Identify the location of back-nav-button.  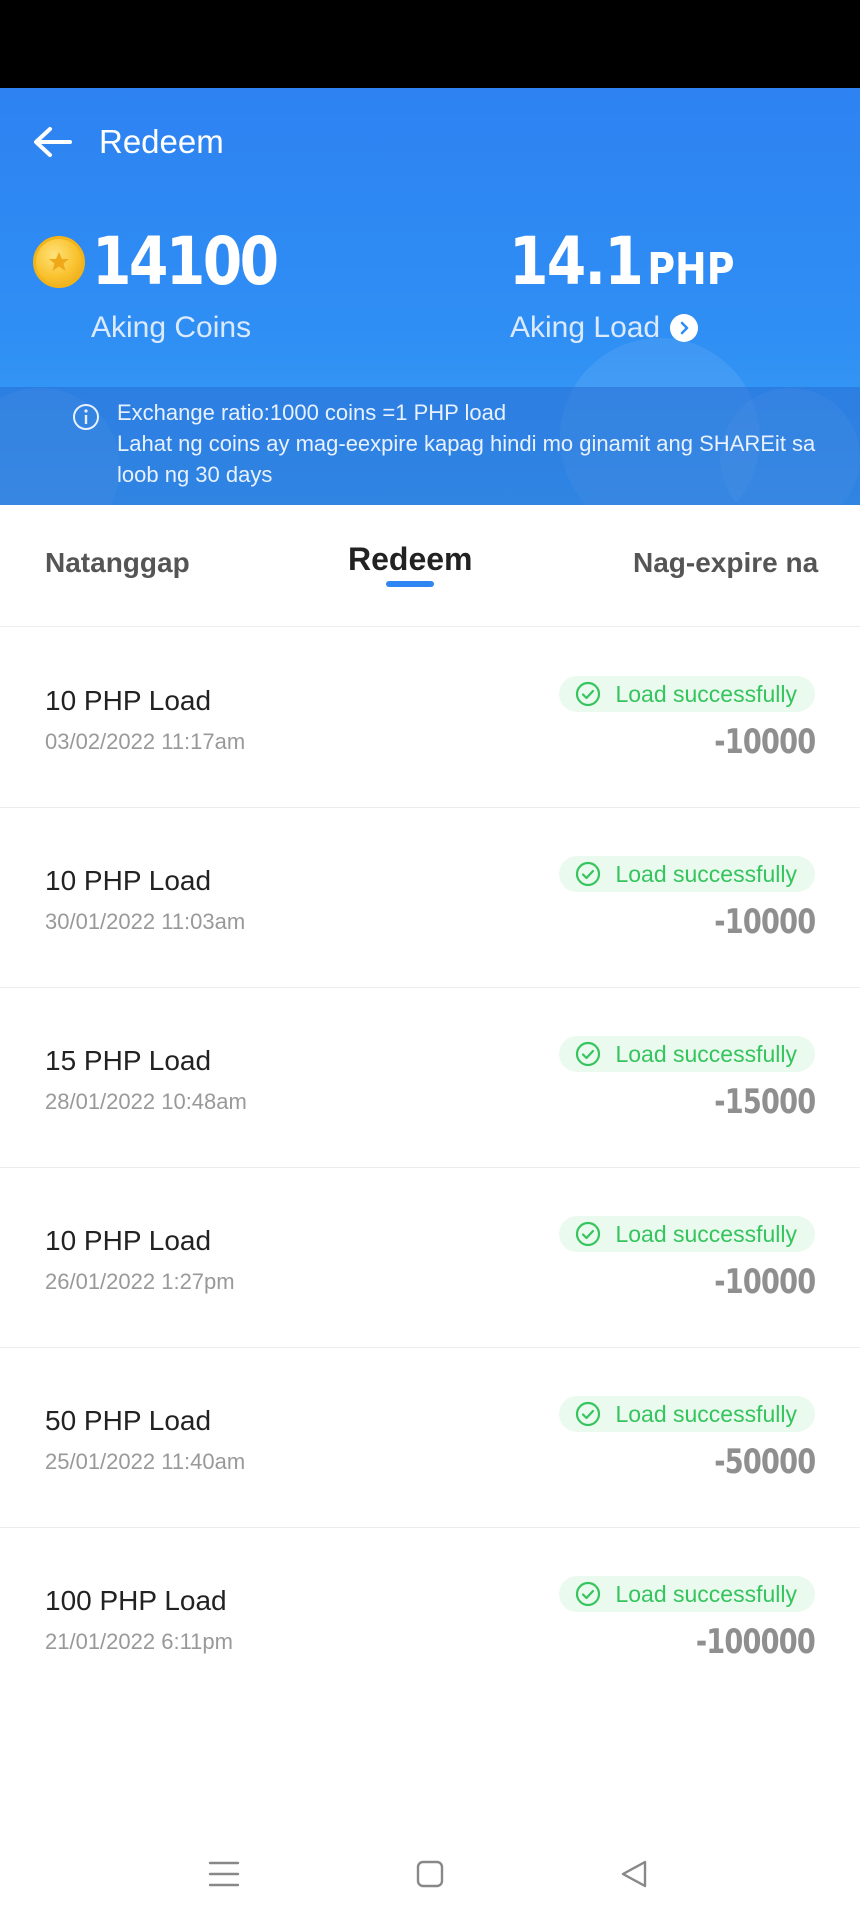
(634, 1874).